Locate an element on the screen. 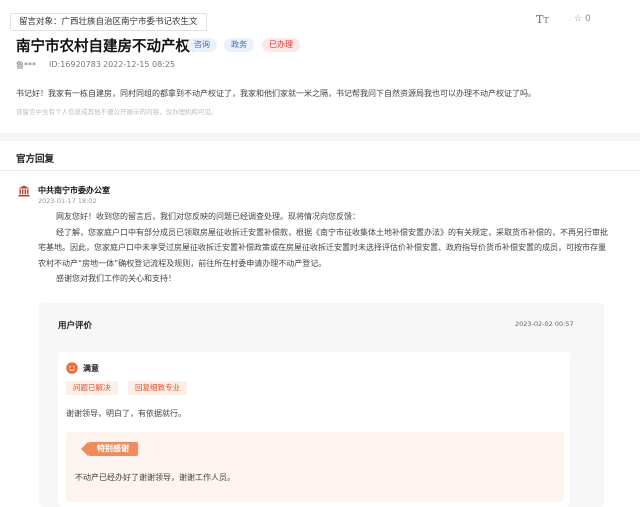 The height and width of the screenshot is (507, 640). message-id: ID:16920783 is located at coordinates (75, 64).